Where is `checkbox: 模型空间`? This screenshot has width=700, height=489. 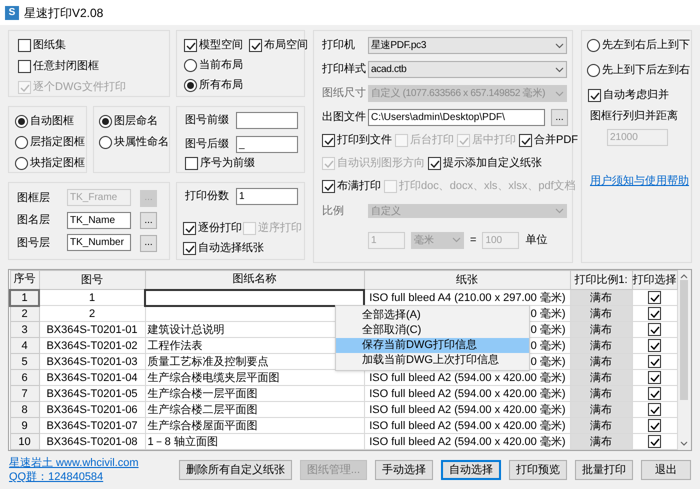 checkbox: 模型空间 is located at coordinates (213, 45).